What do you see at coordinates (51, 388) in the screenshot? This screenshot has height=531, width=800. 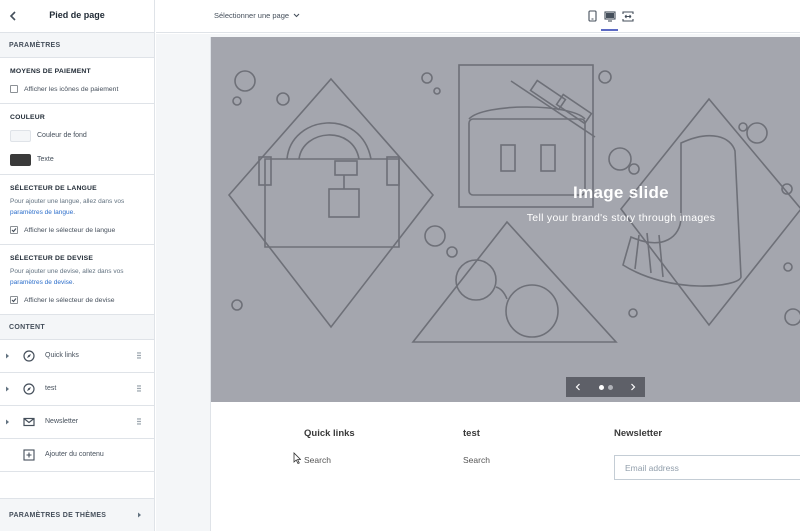 I see `content-item-label: test` at bounding box center [51, 388].